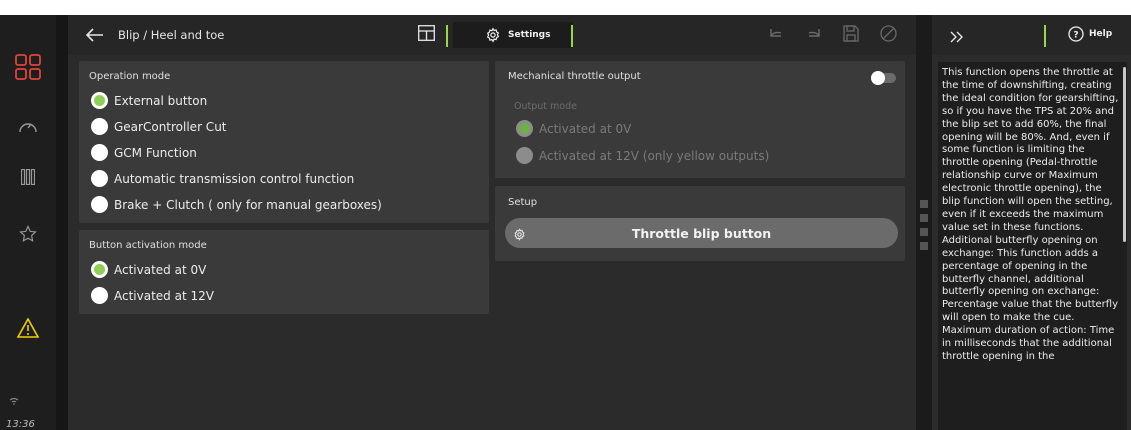  I want to click on operation-mode-title: Operation mode, so click(130, 76).